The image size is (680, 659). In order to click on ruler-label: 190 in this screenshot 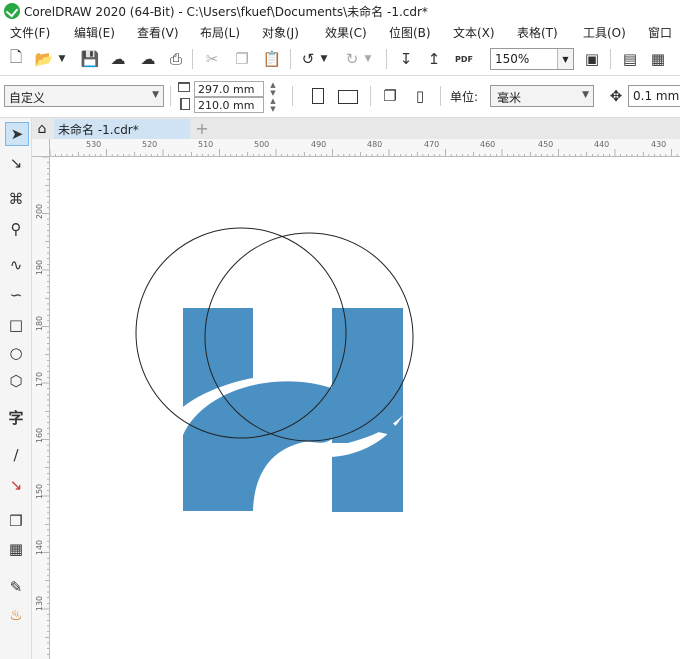, I will do `click(40, 267)`.